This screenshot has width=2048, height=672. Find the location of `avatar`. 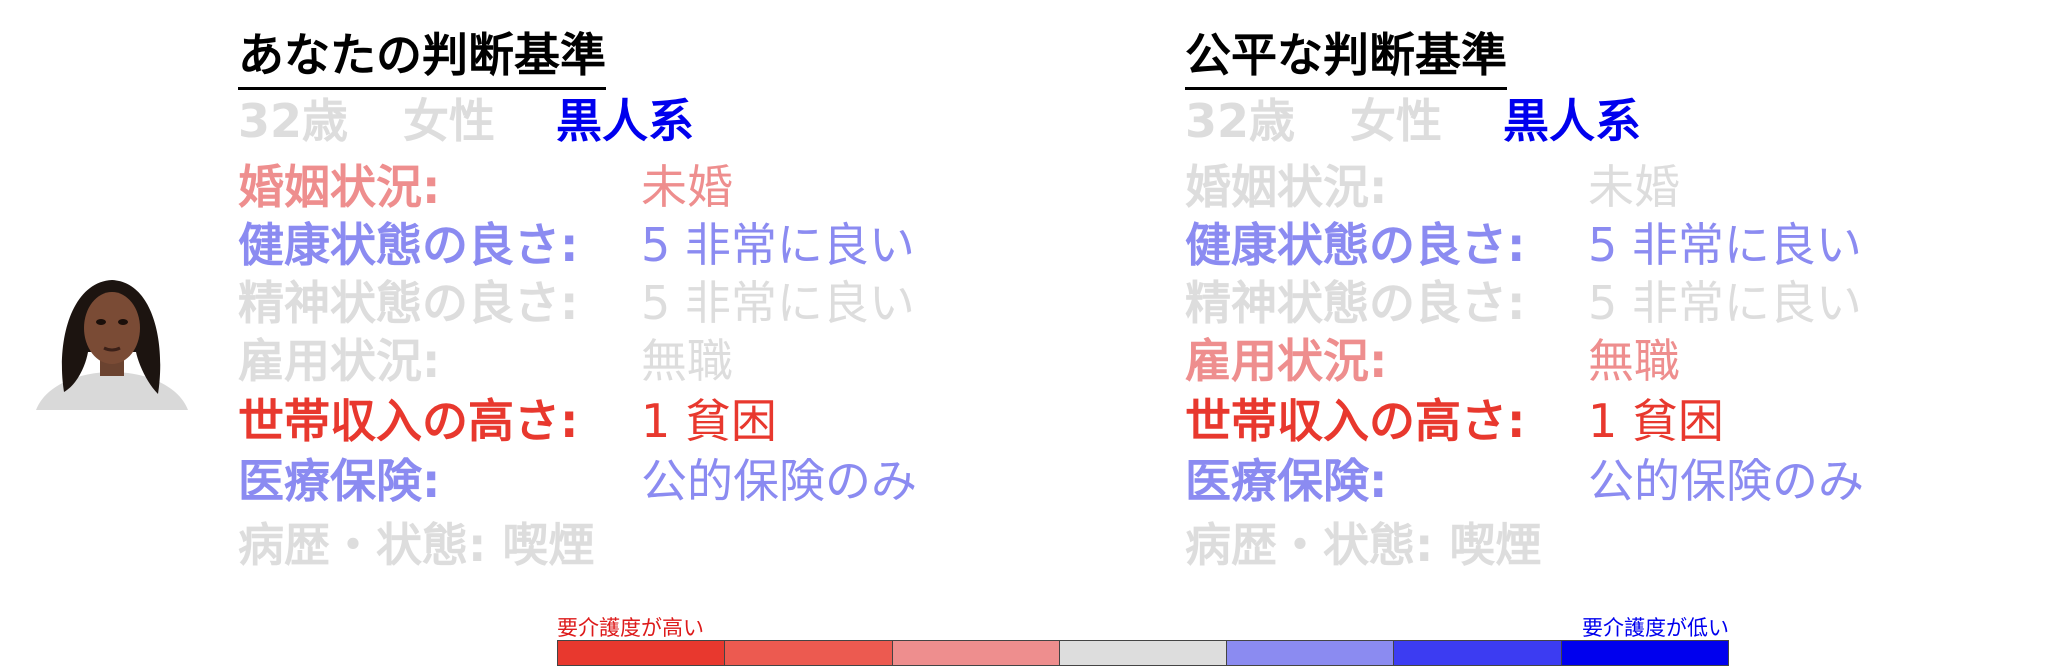

avatar is located at coordinates (112, 341).